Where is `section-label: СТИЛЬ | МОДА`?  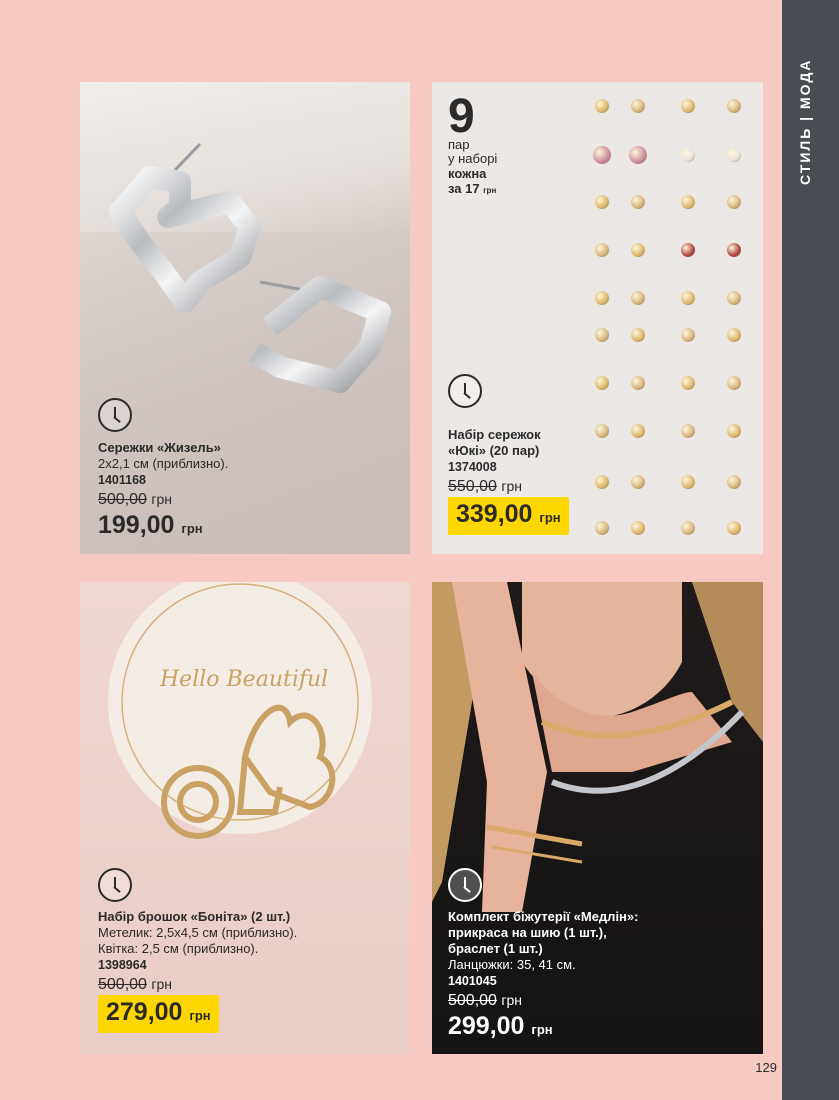
section-label: СТИЛЬ | МОДА is located at coordinates (805, 121).